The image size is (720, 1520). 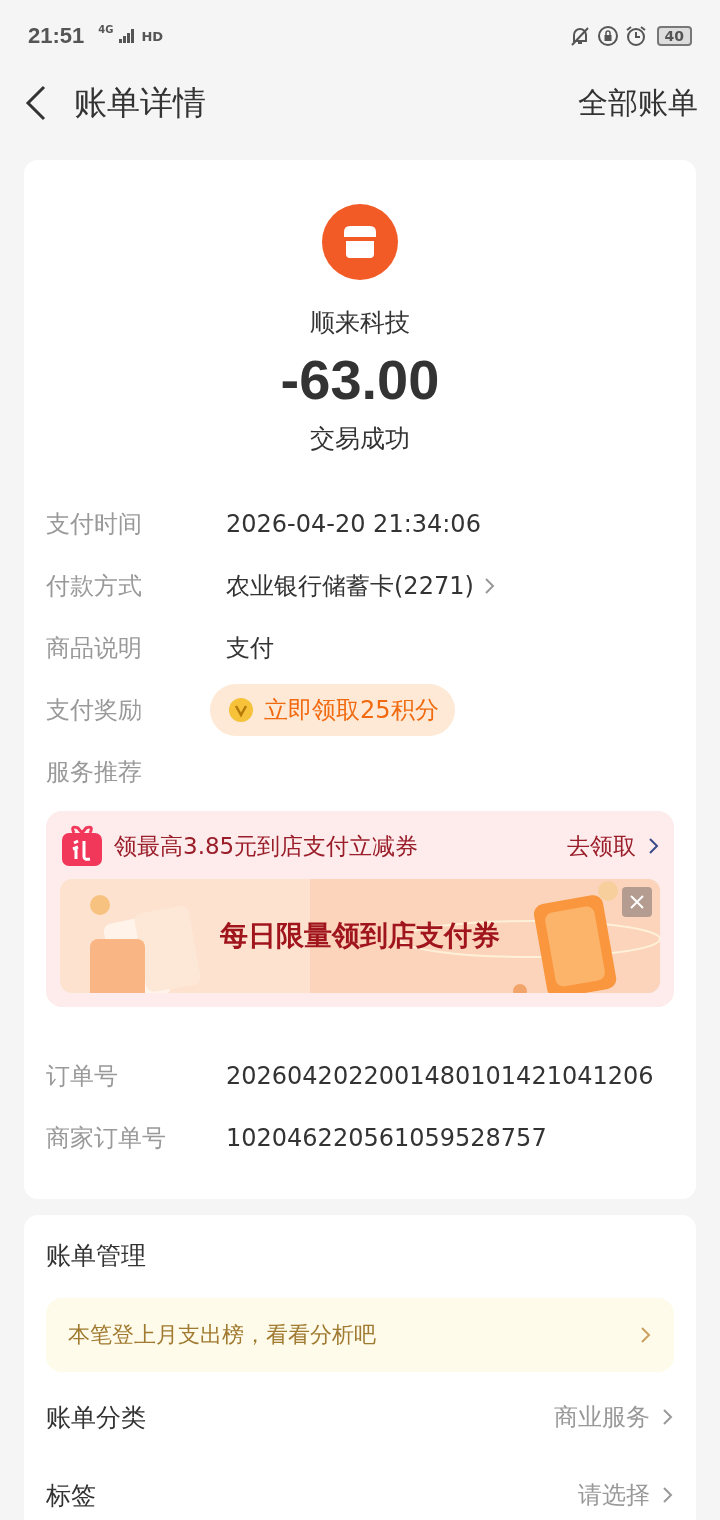 I want to click on detail-label: 商家订单号, so click(x=106, y=1138).